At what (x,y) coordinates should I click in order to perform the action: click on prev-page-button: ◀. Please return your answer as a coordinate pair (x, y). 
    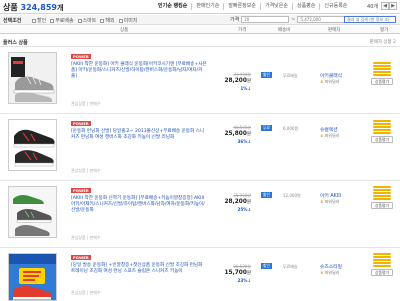
    Looking at the image, I should click on (385, 6).